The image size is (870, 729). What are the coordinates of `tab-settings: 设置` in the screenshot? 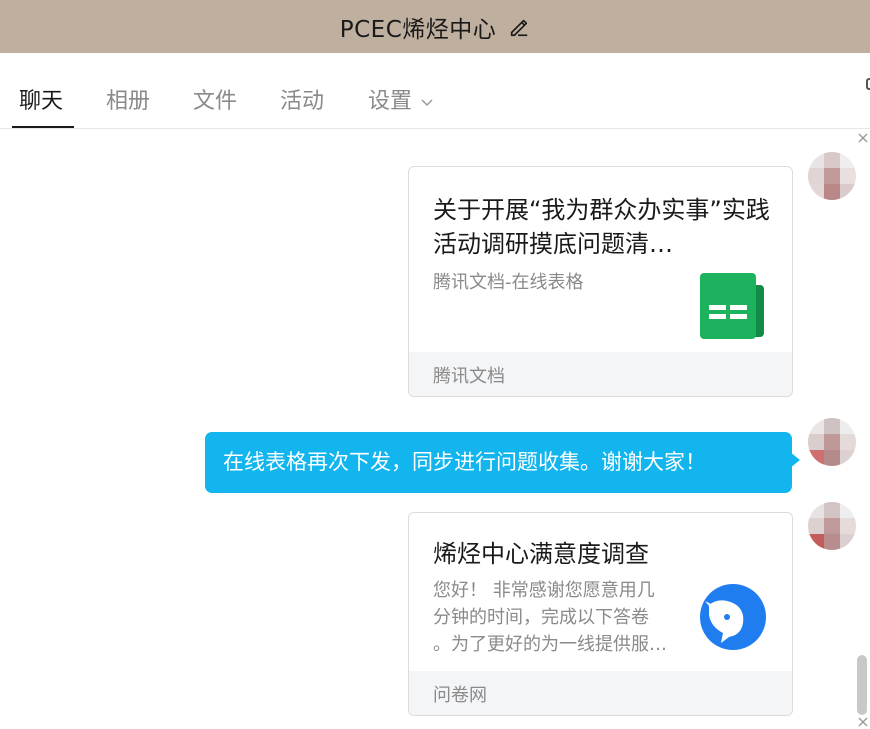 It's located at (401, 99).